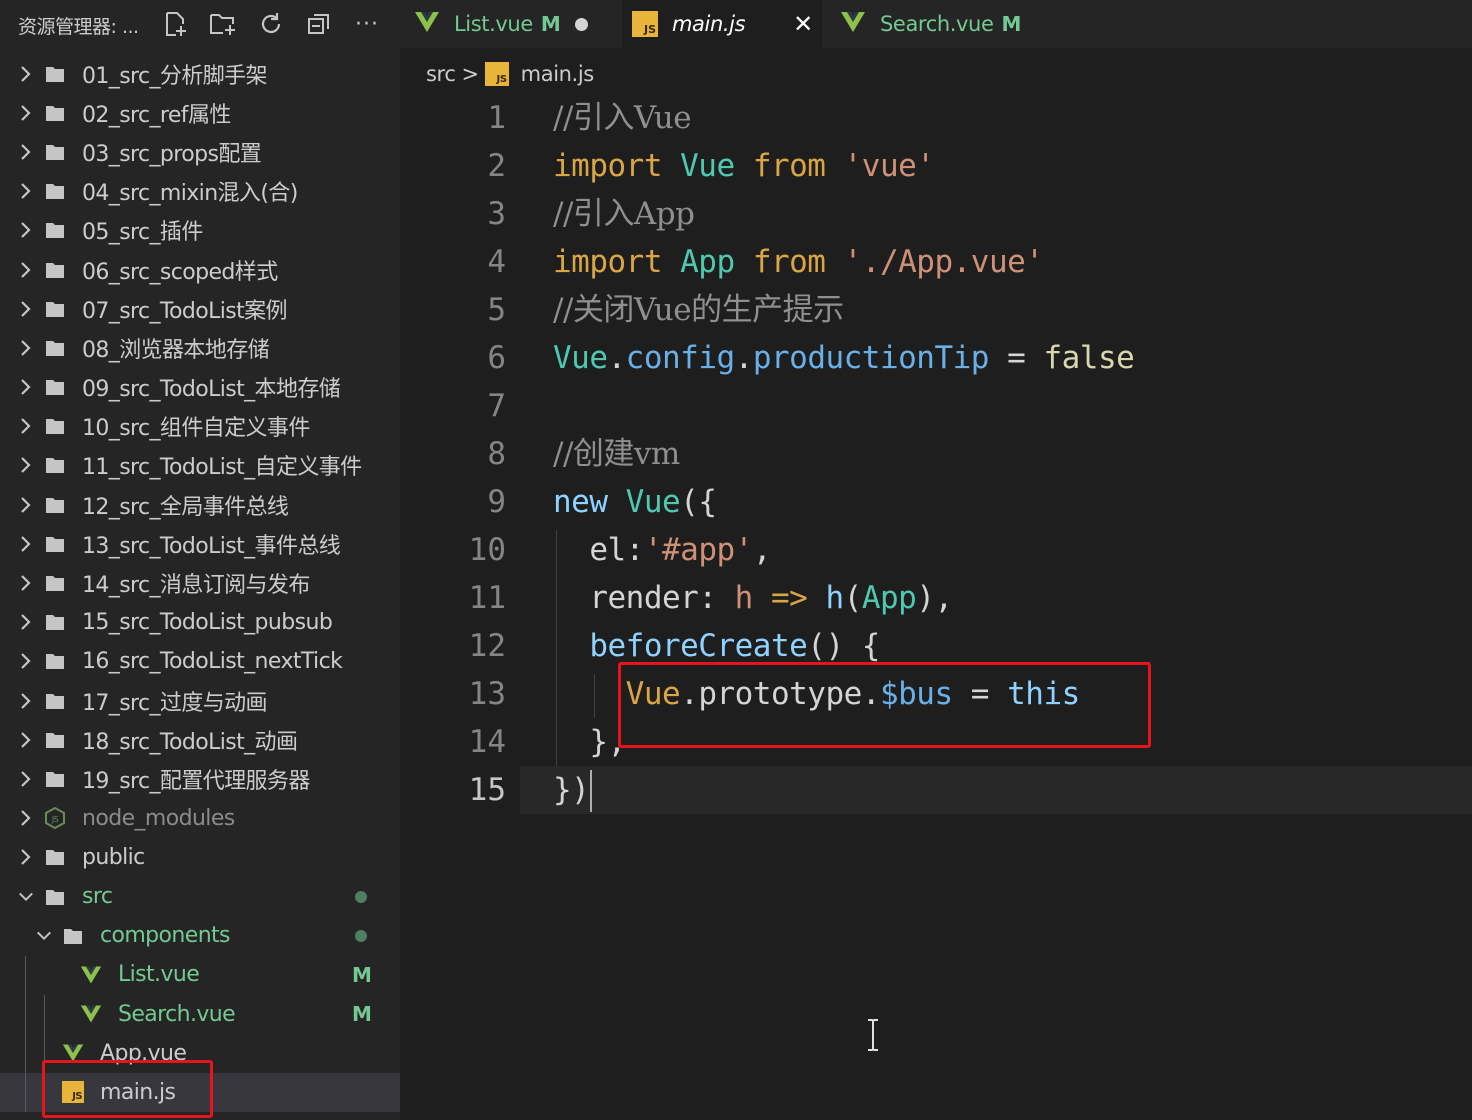 Image resolution: width=1472 pixels, height=1120 pixels. I want to click on tree-item-label: 10_src_组件自定义事件, so click(196, 429).